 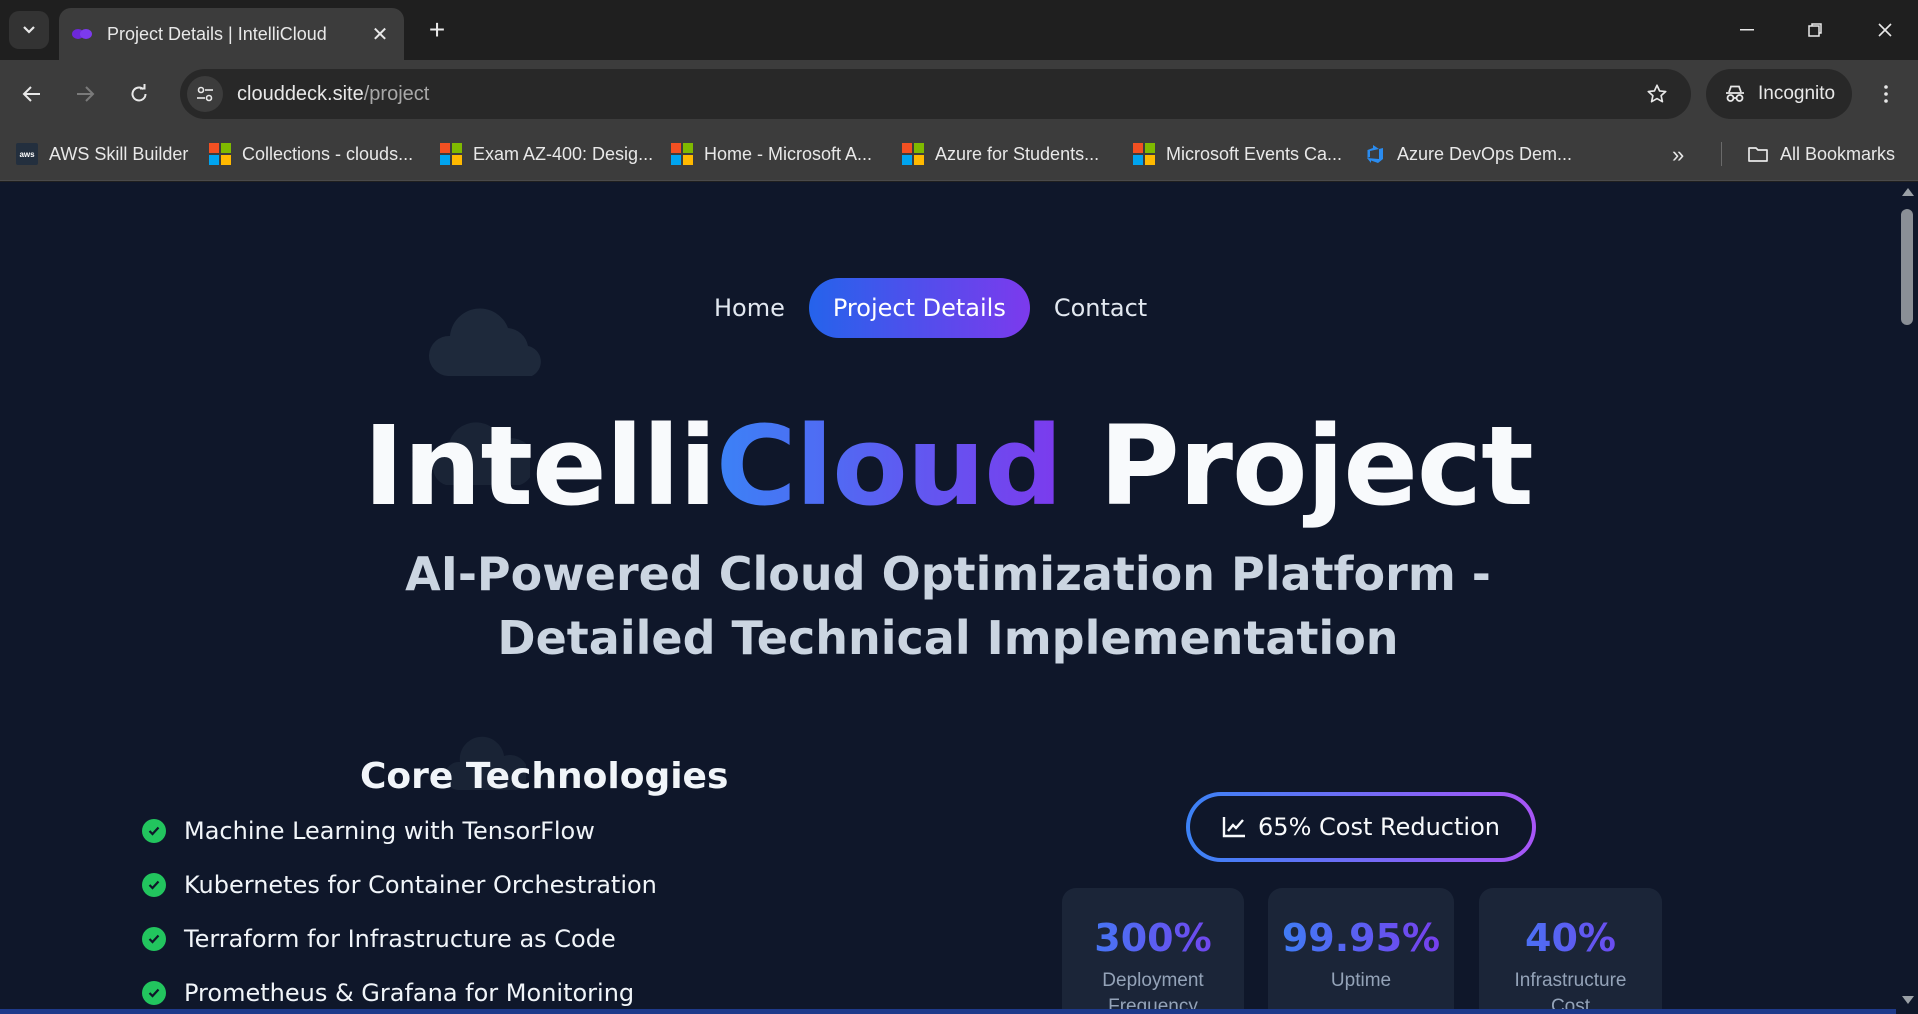 What do you see at coordinates (1797, 93) in the screenshot?
I see `incognito-label: Incognito` at bounding box center [1797, 93].